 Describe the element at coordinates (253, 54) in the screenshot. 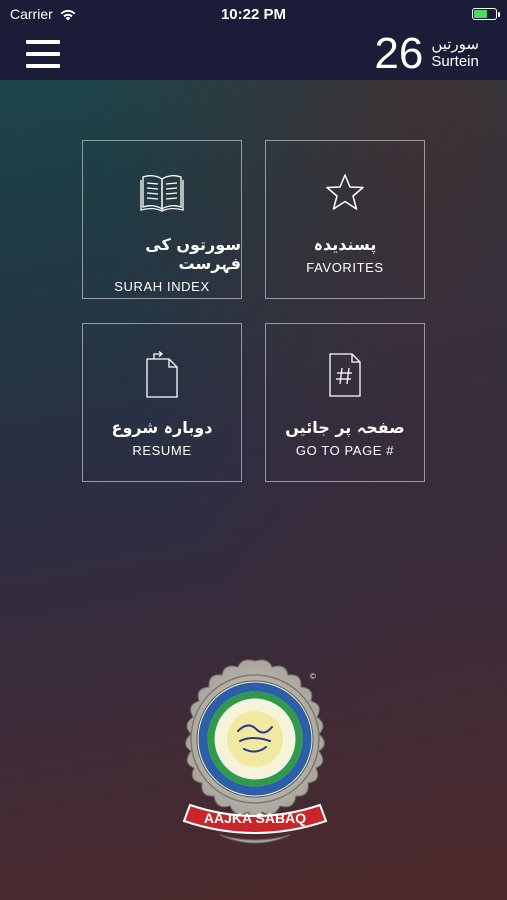

I see `app-header: 26 سورتیں Surtein` at that location.